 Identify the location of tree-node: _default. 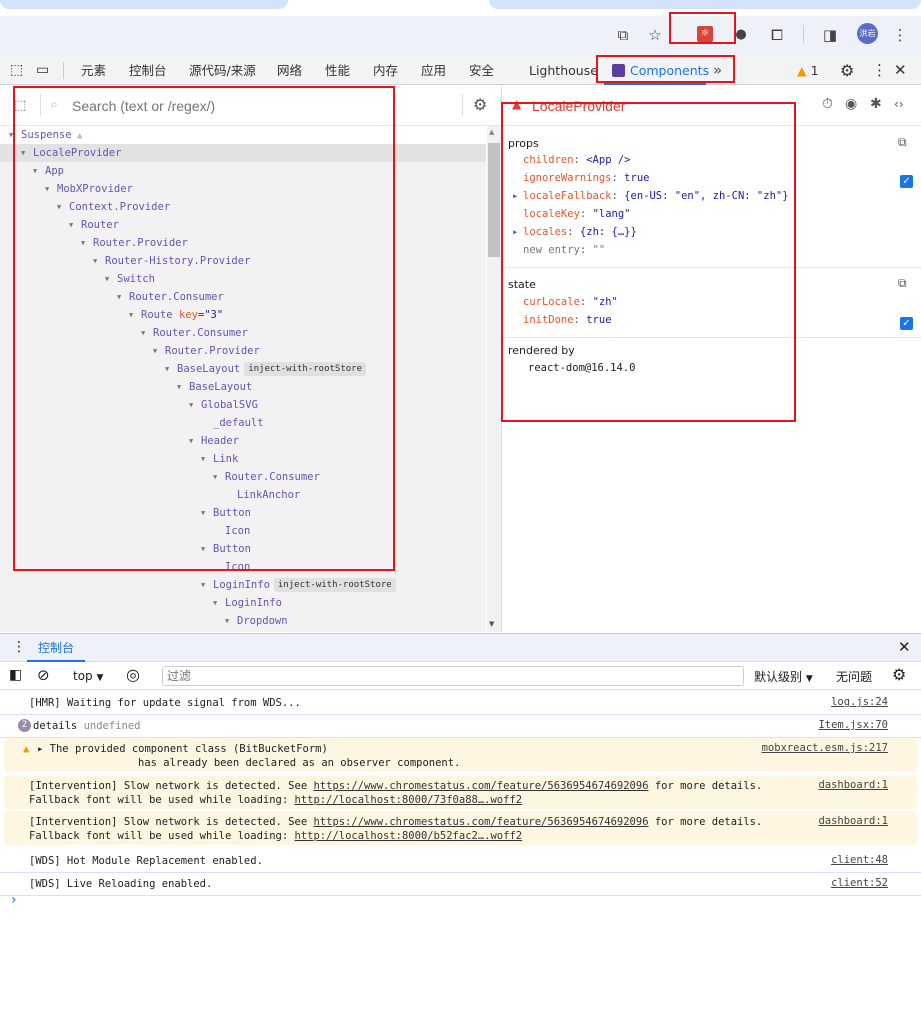
(243, 423).